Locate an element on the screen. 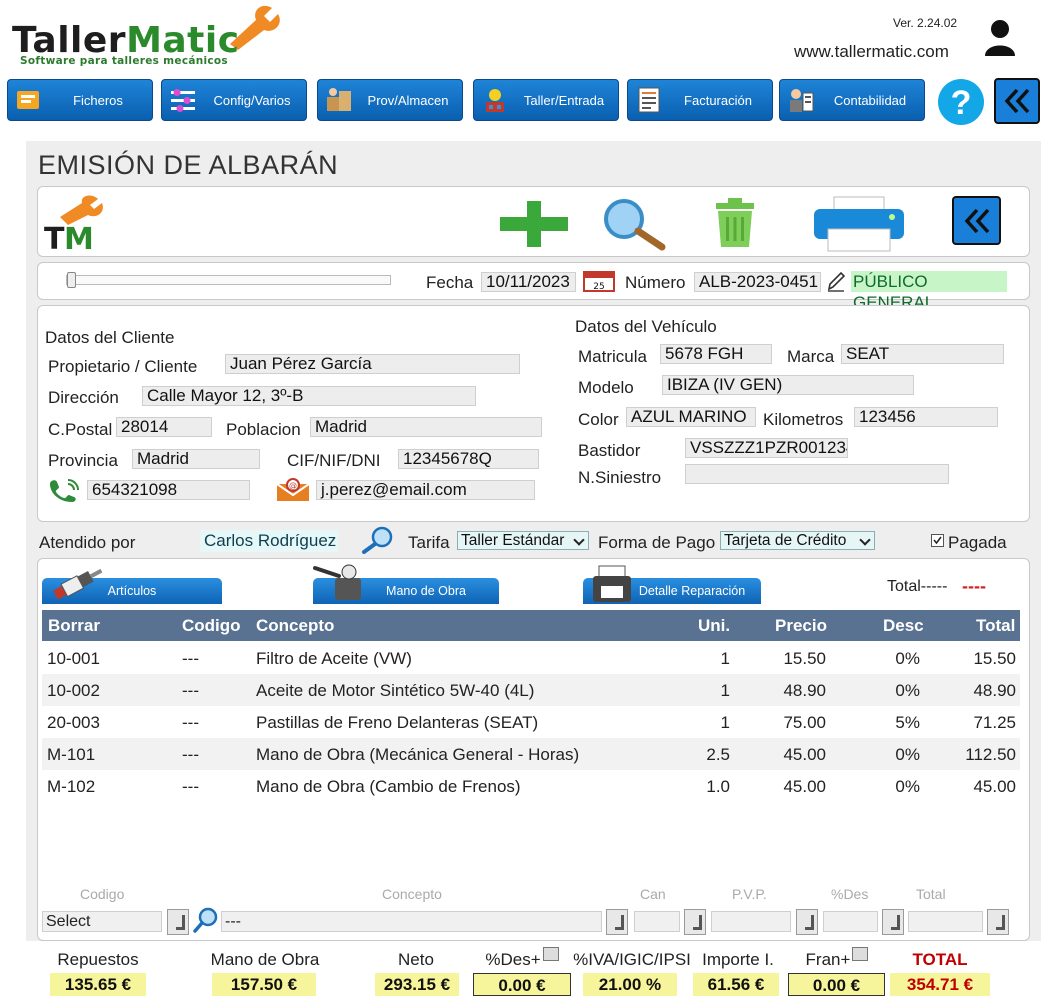  cell-codigo-ref: 20-003 is located at coordinates (73, 722).